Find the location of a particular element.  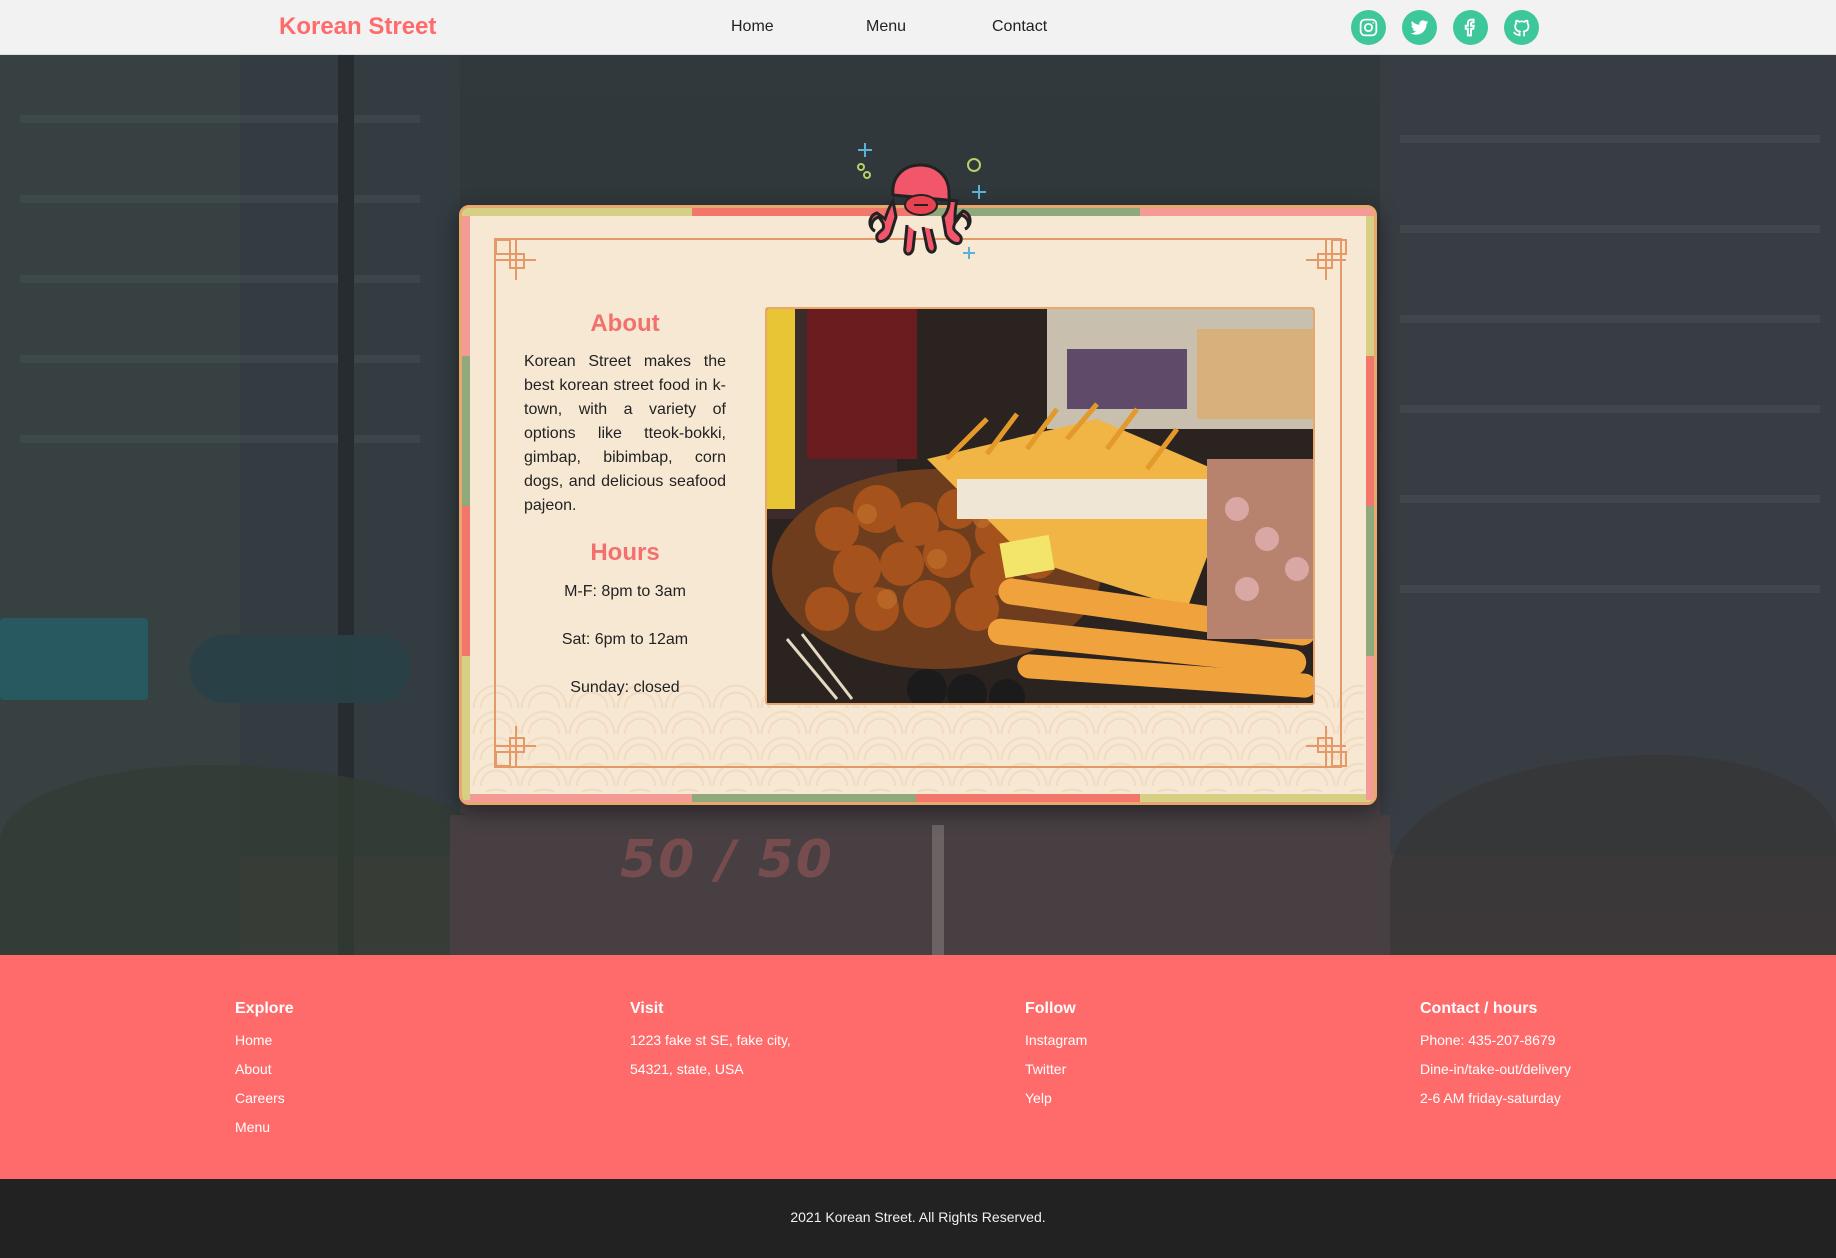

footer-service-types: Dine-in/take-out/delivery is located at coordinates (1495, 1069).